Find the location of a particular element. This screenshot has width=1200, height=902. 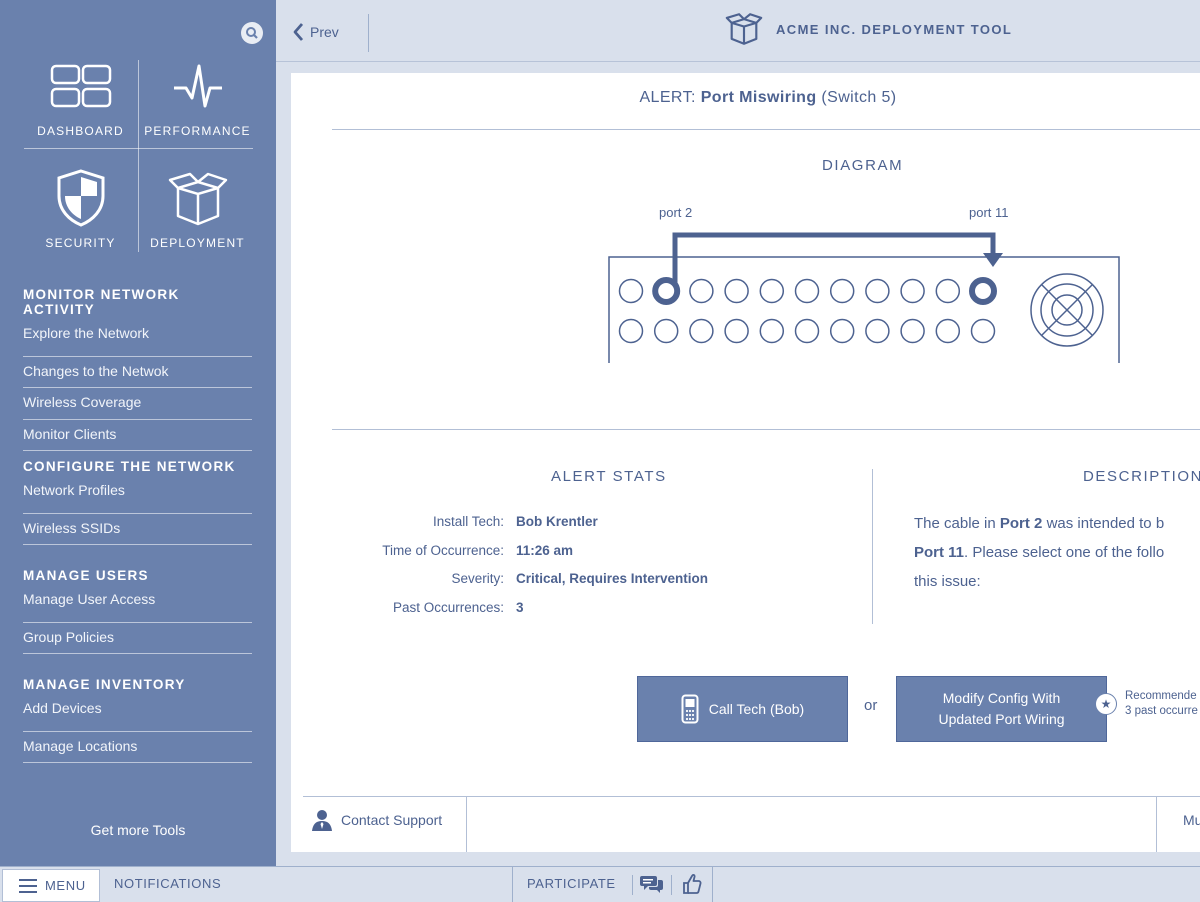

nav-item-network-changes: Changes to the Netwok is located at coordinates (137, 372).